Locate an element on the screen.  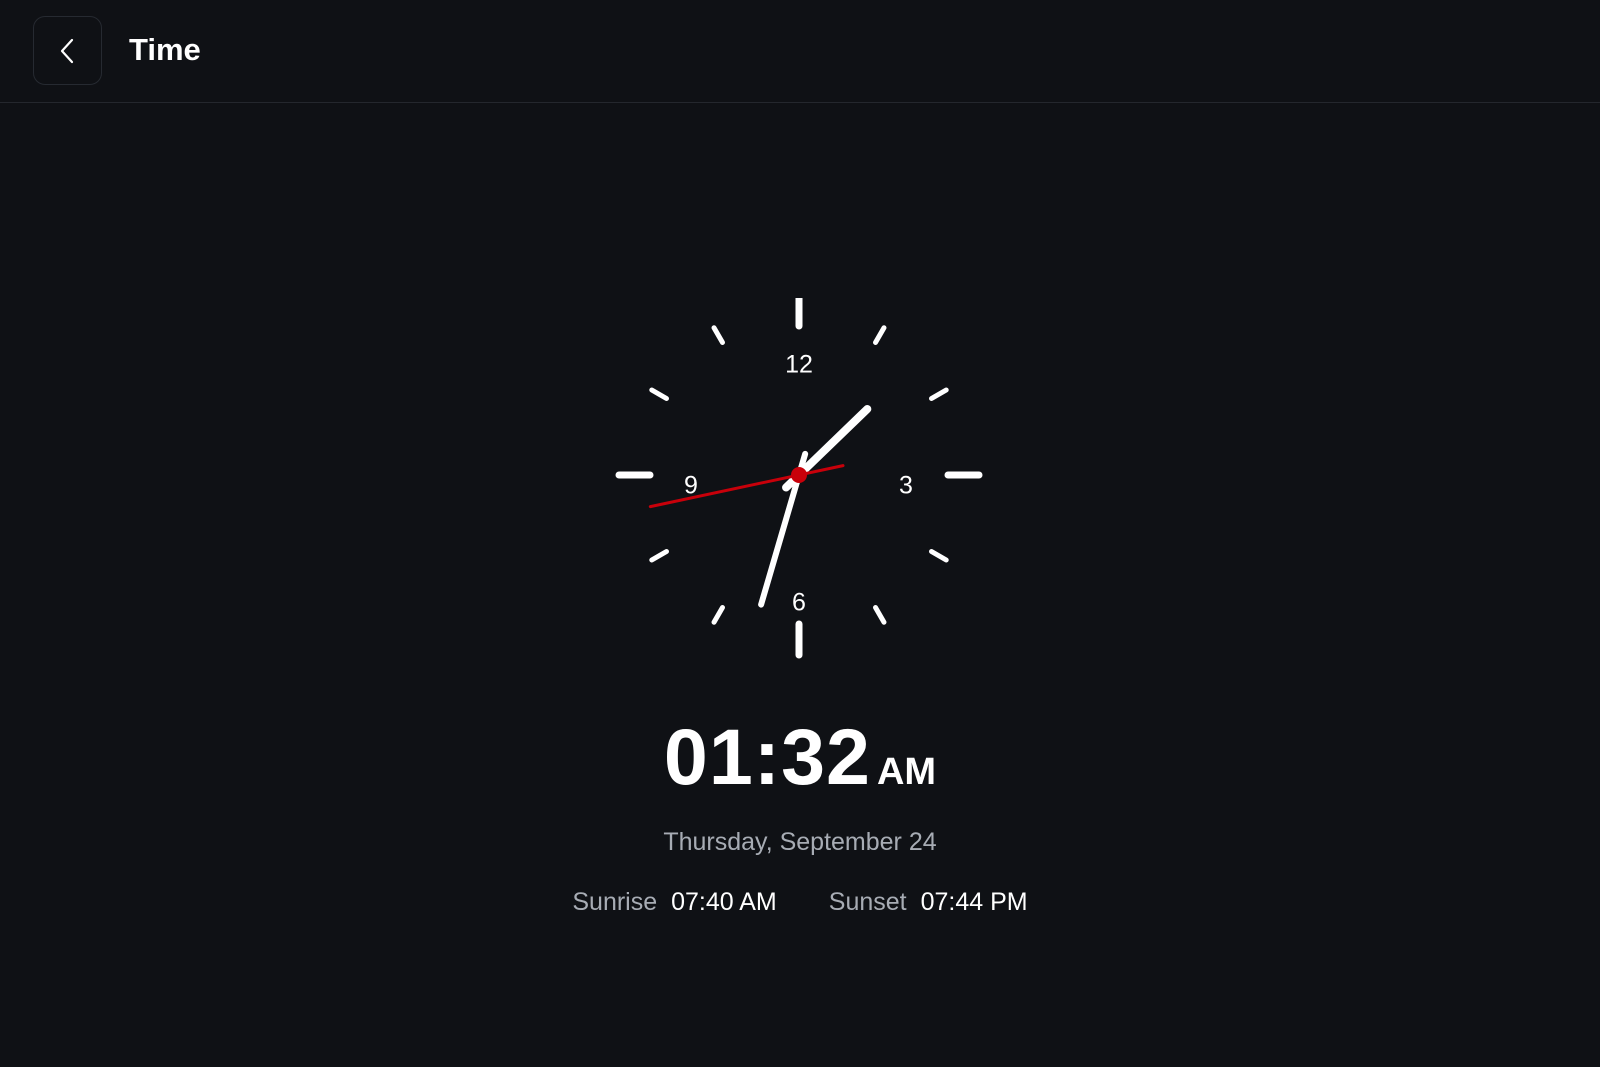
digital-time: 01:32 AM is located at coordinates (800, 757).